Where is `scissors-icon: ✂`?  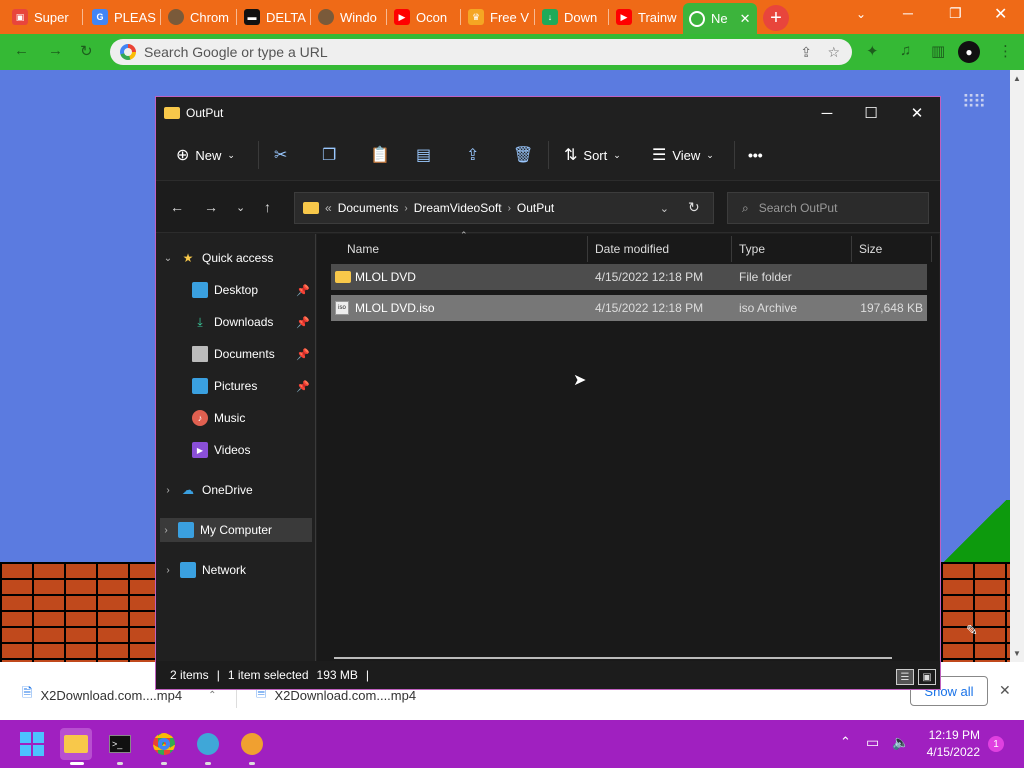
scissors-icon: ✂ is located at coordinates (281, 155).